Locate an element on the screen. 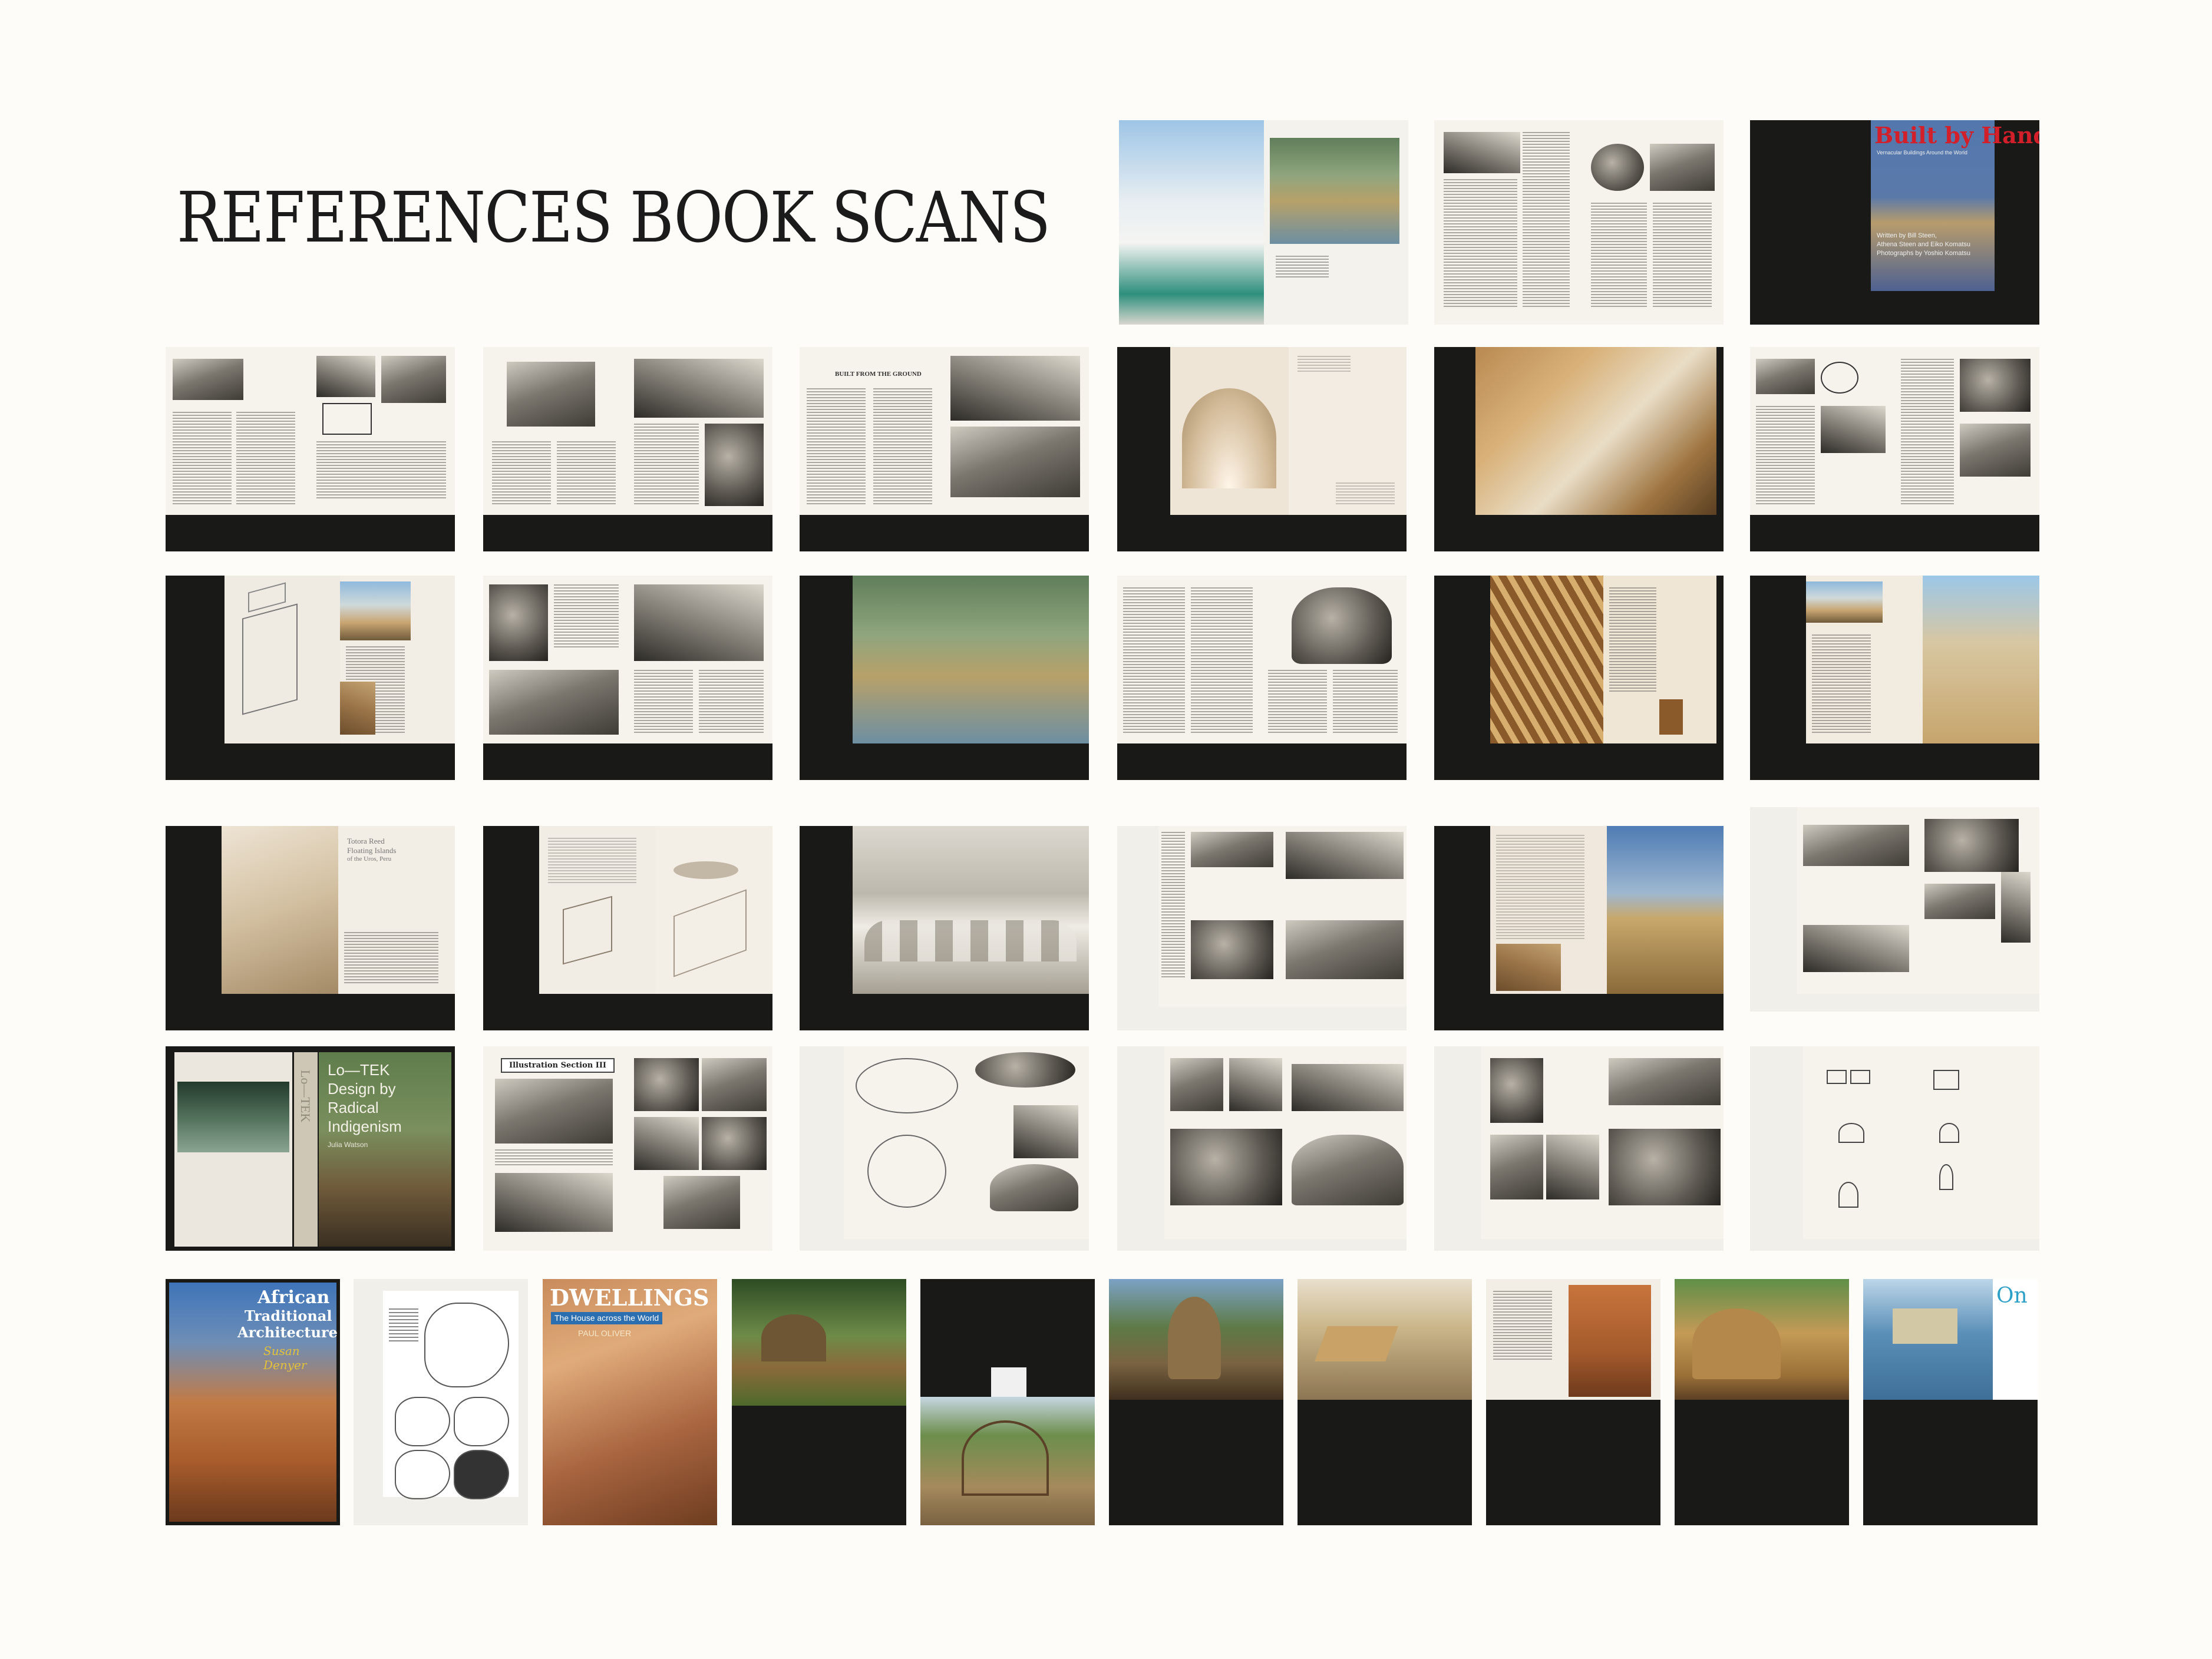  scan-stilt-house: On is located at coordinates (1951, 1402).